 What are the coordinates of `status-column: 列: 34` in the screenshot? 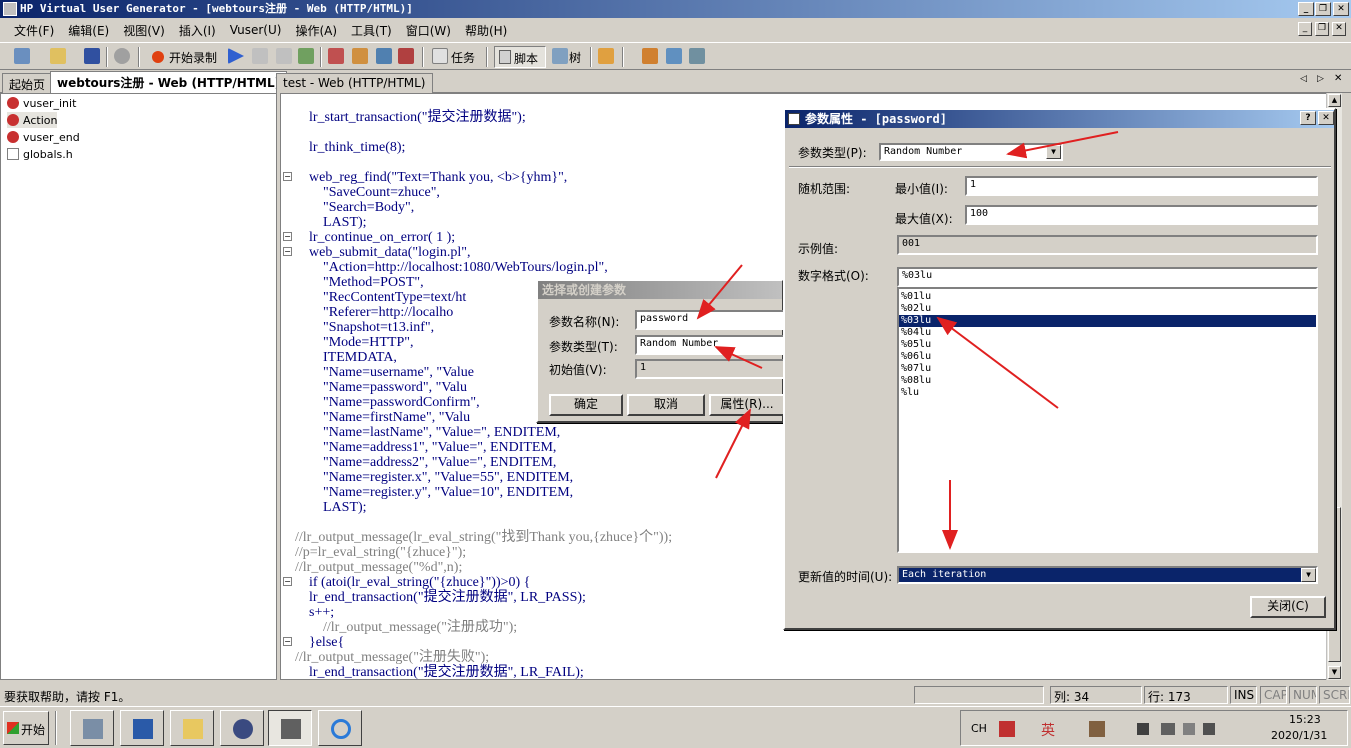 It's located at (1096, 695).